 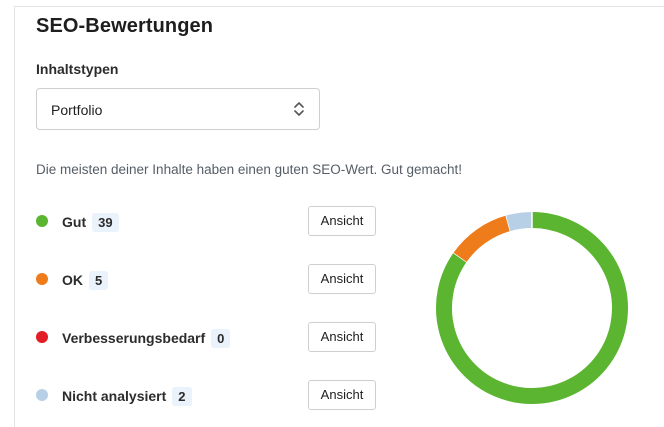 What do you see at coordinates (134, 338) in the screenshot?
I see `rating-label: Verbesserungsbedarf` at bounding box center [134, 338].